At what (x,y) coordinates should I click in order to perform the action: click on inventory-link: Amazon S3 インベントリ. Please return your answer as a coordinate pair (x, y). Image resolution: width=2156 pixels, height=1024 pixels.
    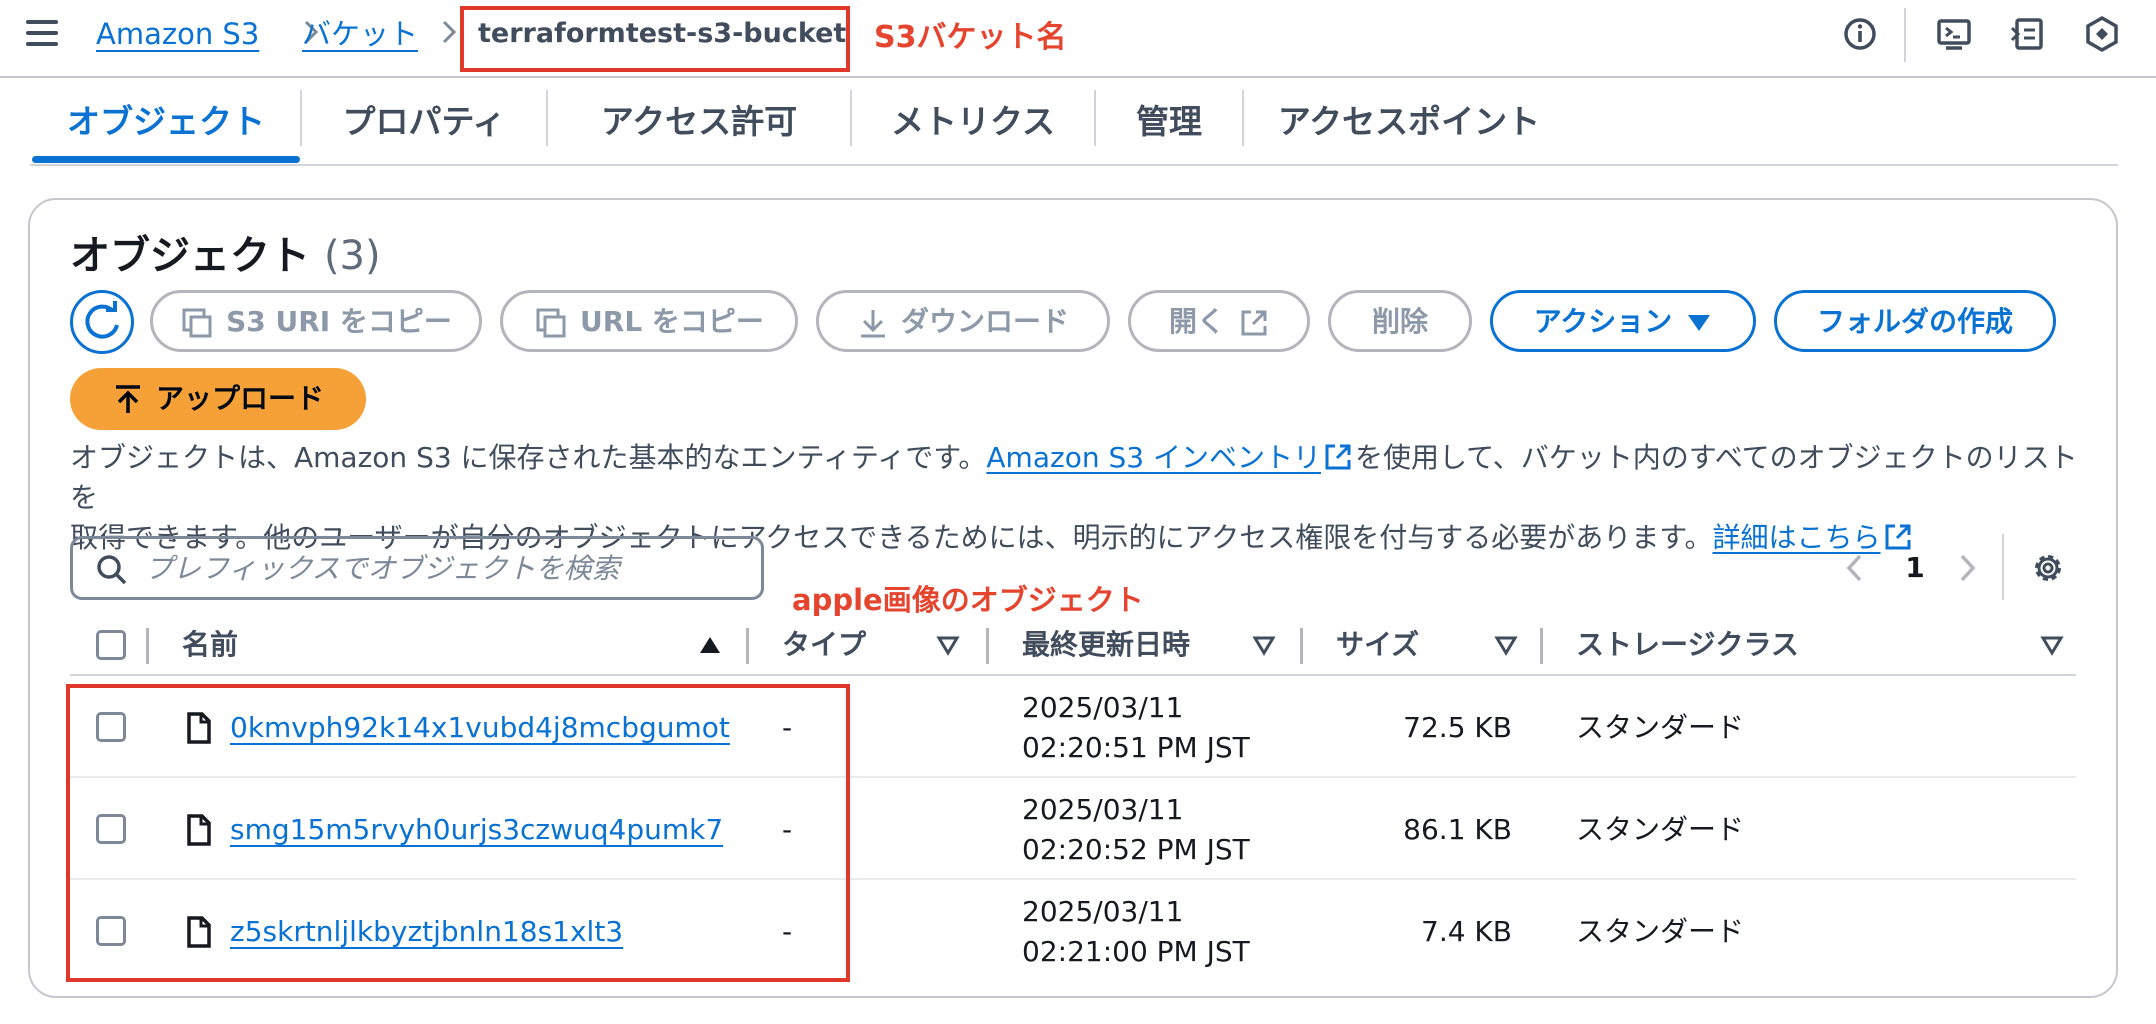
    Looking at the image, I should click on (1153, 457).